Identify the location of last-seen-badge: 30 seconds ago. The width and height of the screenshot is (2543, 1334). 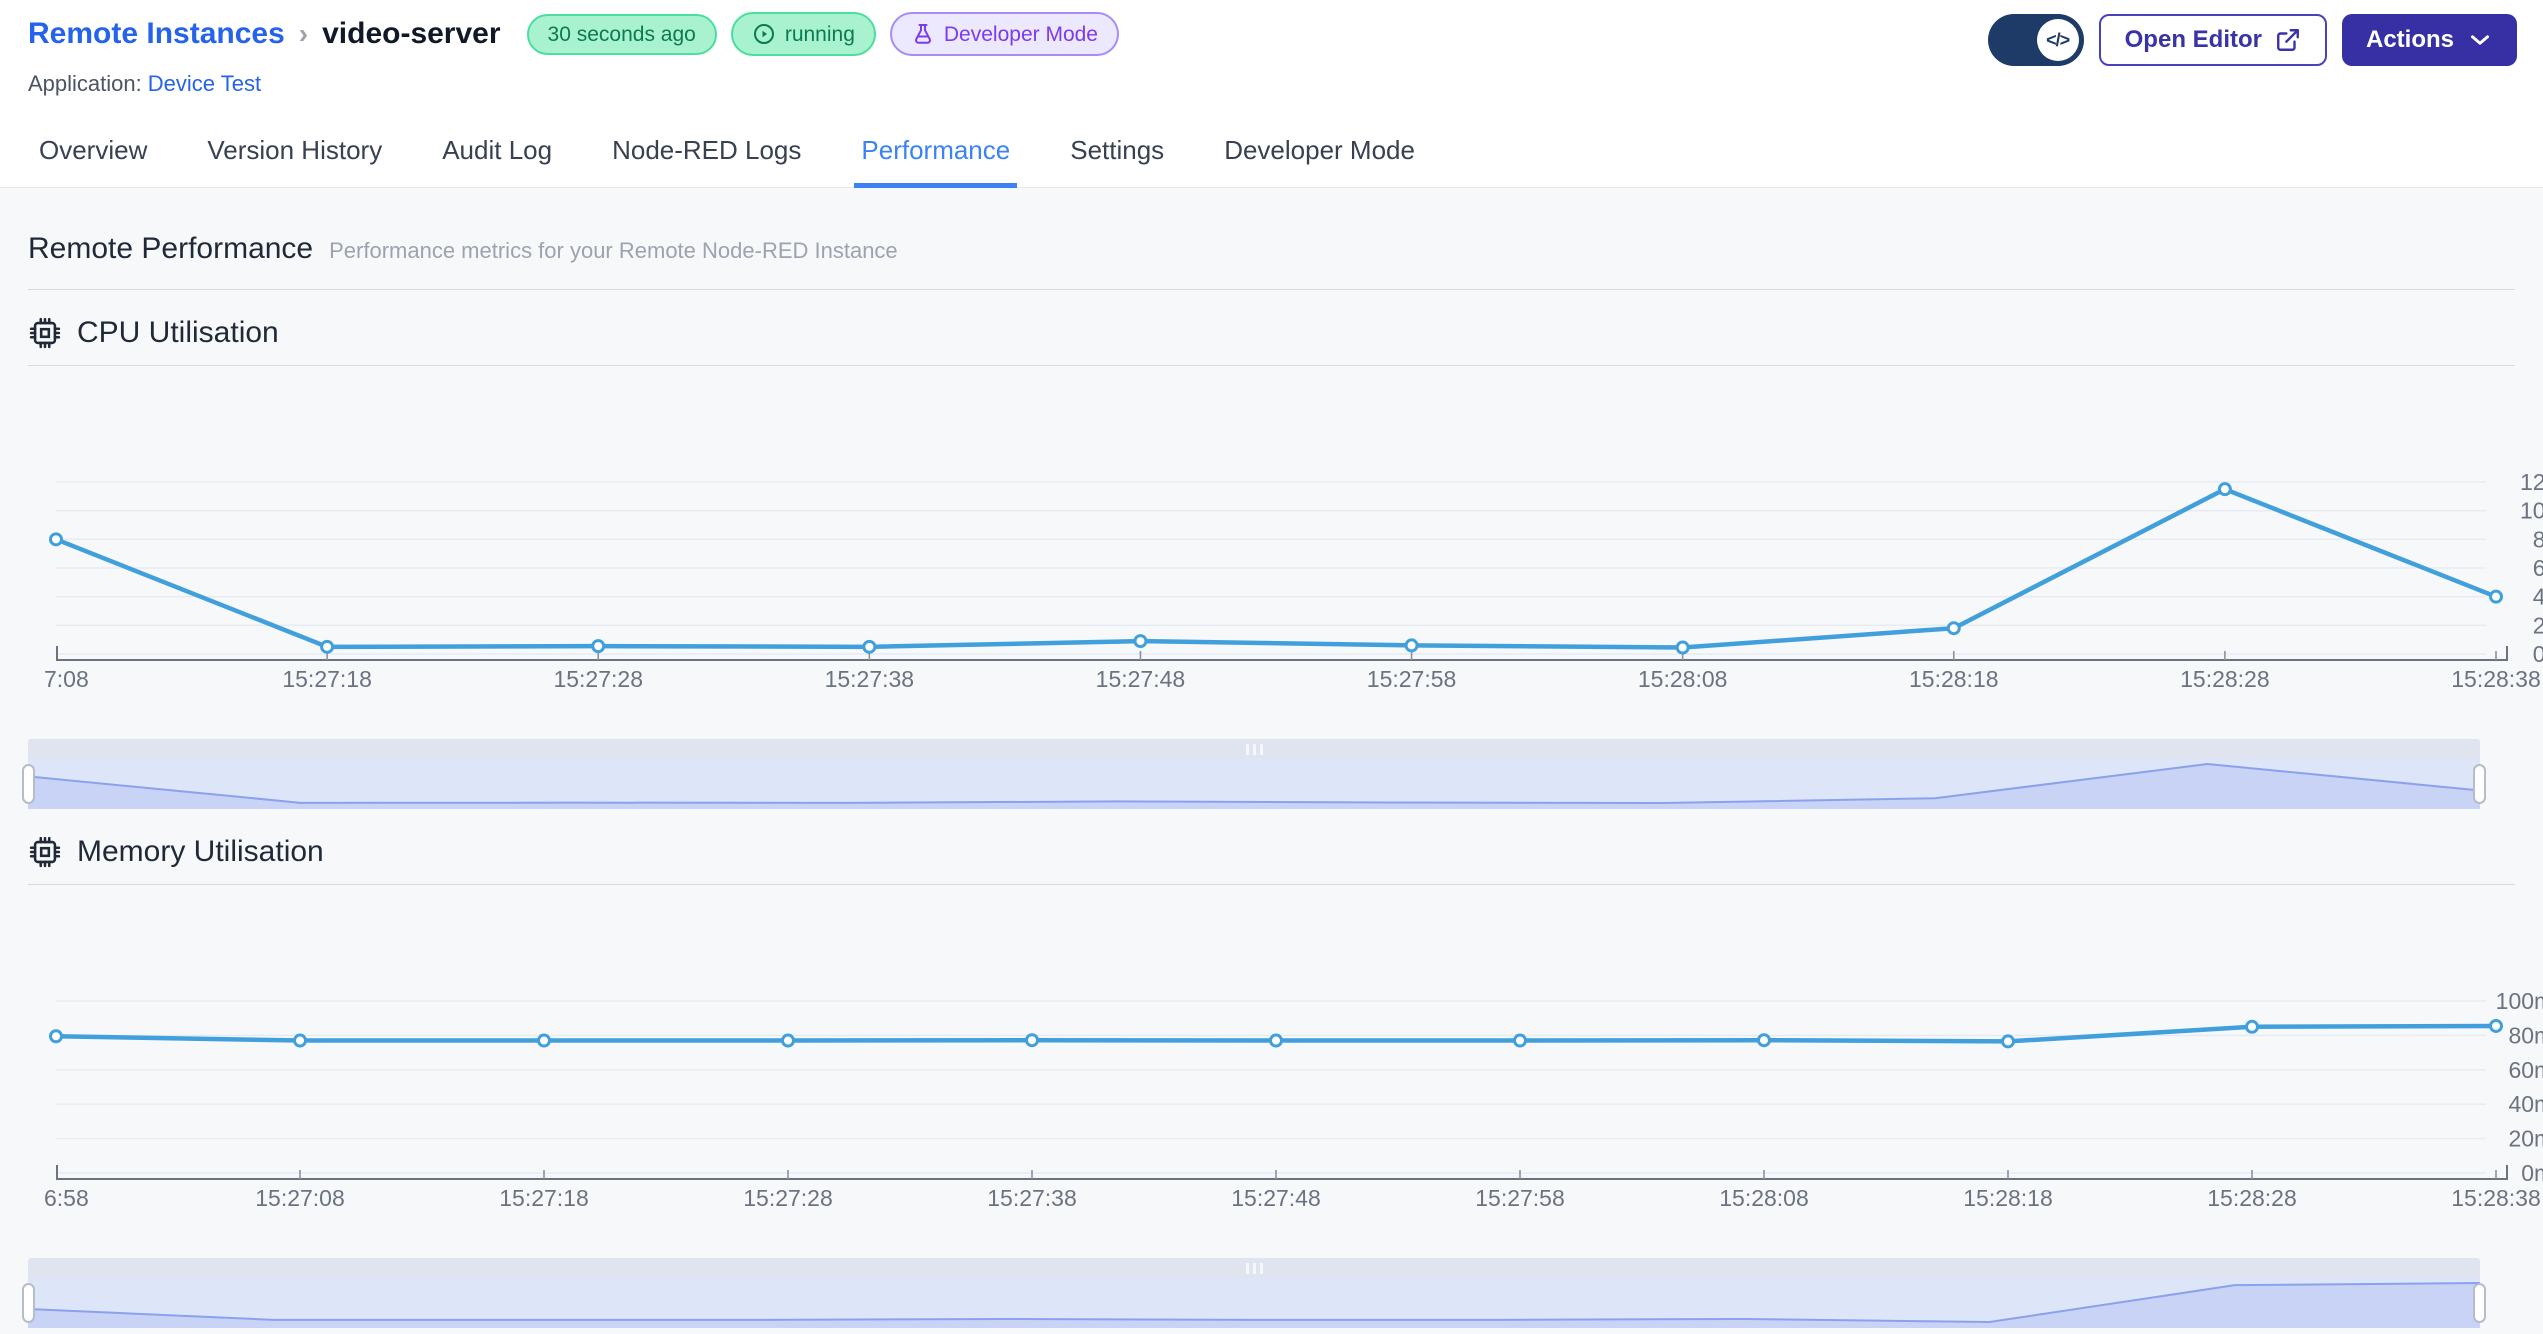
(621, 34).